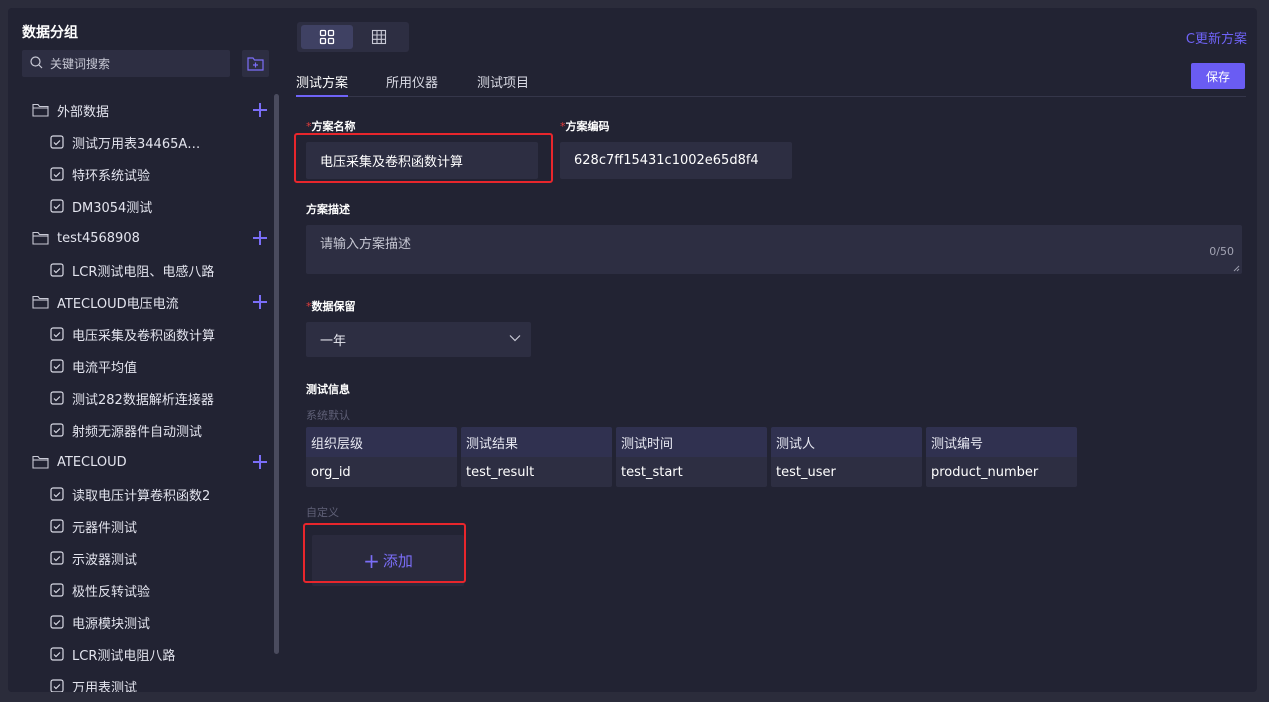  What do you see at coordinates (381, 472) in the screenshot?
I see `info-column-value: org_id` at bounding box center [381, 472].